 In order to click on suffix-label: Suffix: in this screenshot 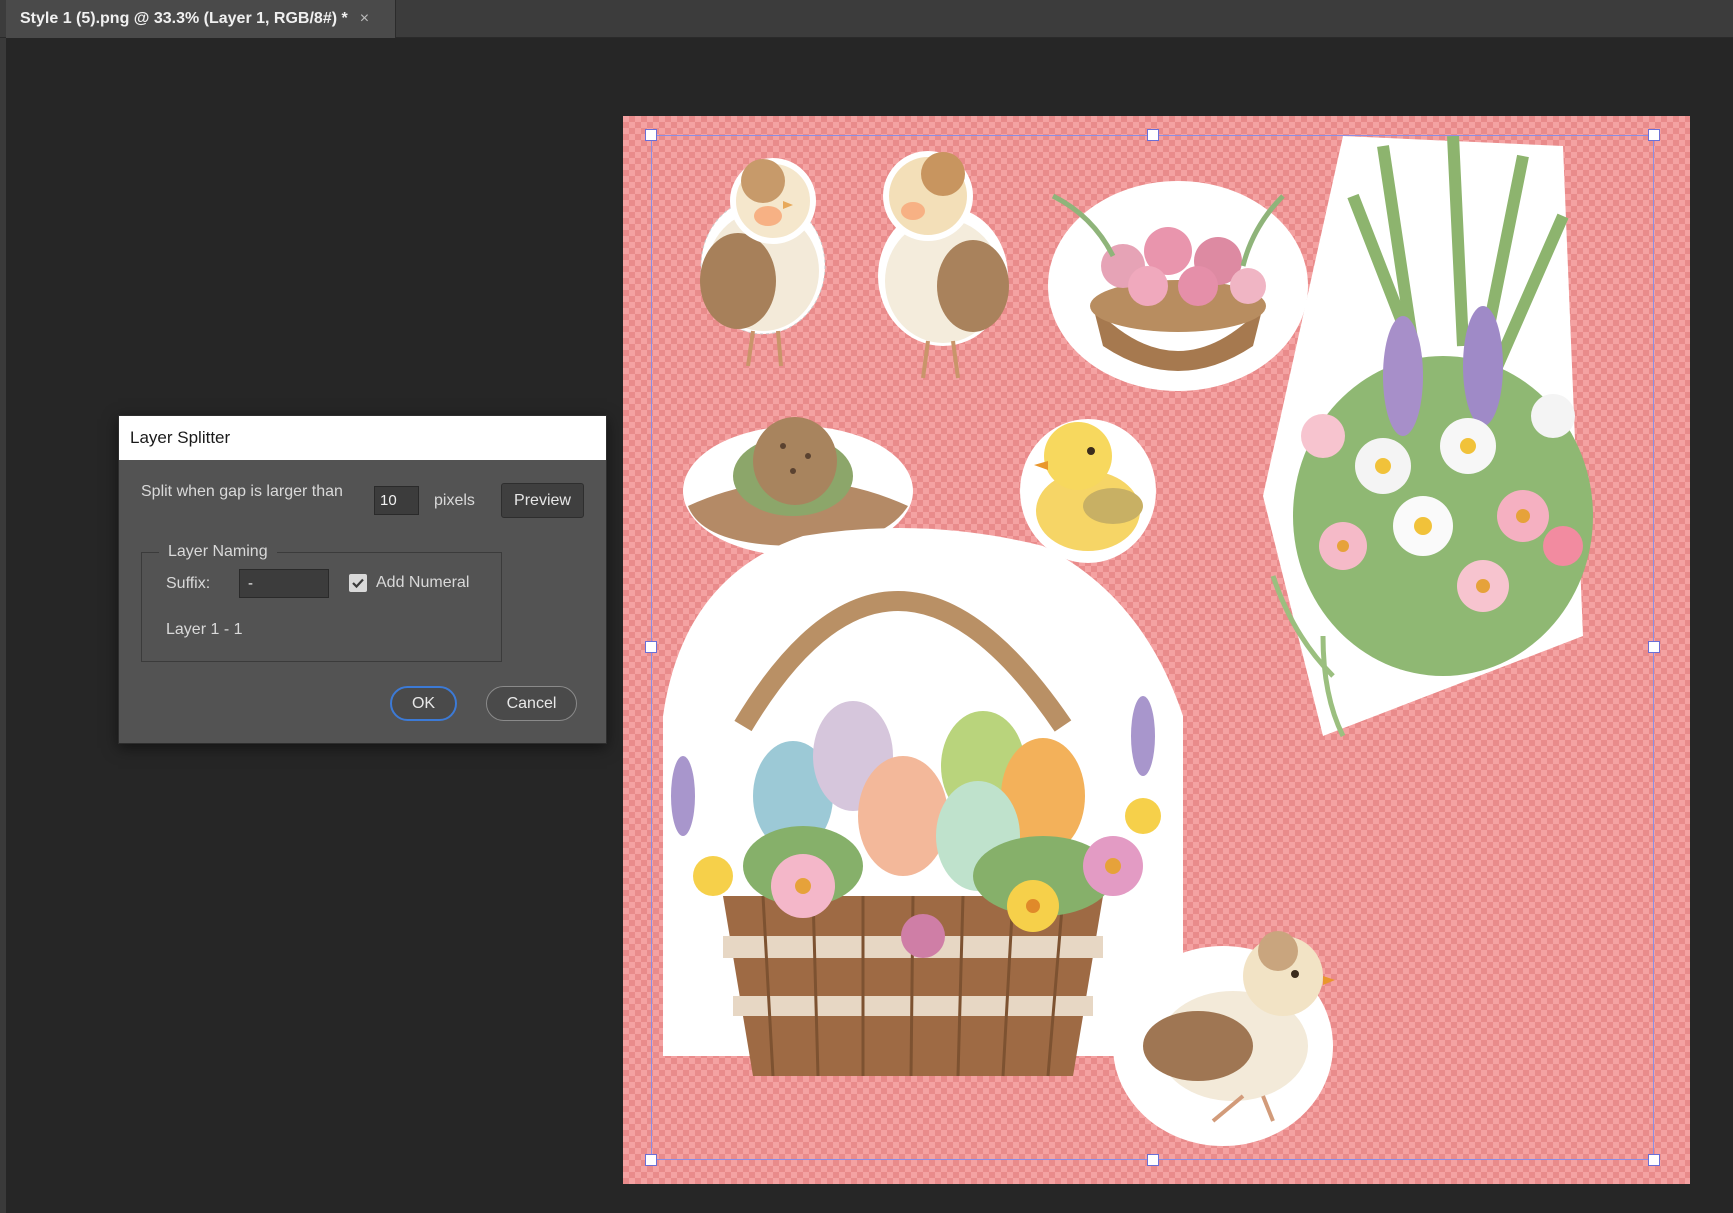, I will do `click(188, 583)`.